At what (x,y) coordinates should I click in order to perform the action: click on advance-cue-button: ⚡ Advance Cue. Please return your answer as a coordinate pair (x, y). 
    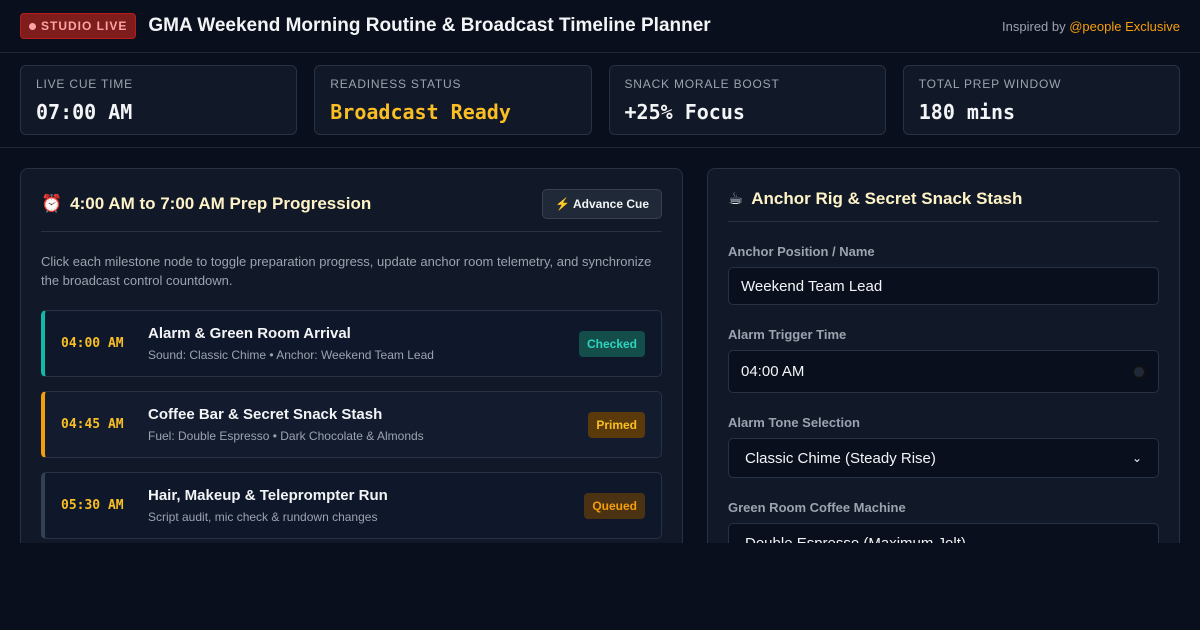
    Looking at the image, I should click on (602, 204).